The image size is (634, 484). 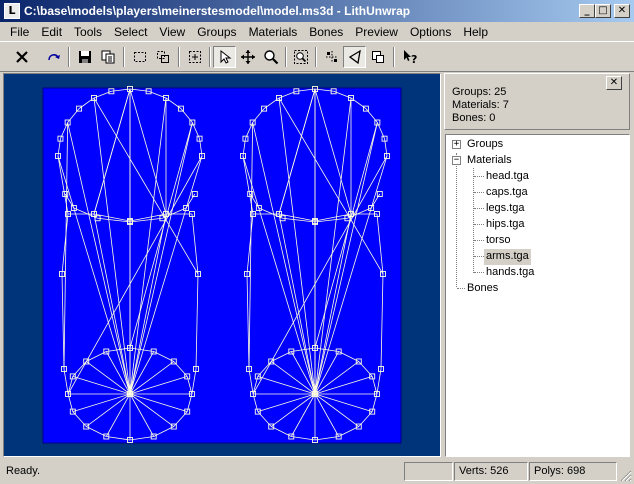 I want to click on menu-groups: Groups, so click(x=216, y=31).